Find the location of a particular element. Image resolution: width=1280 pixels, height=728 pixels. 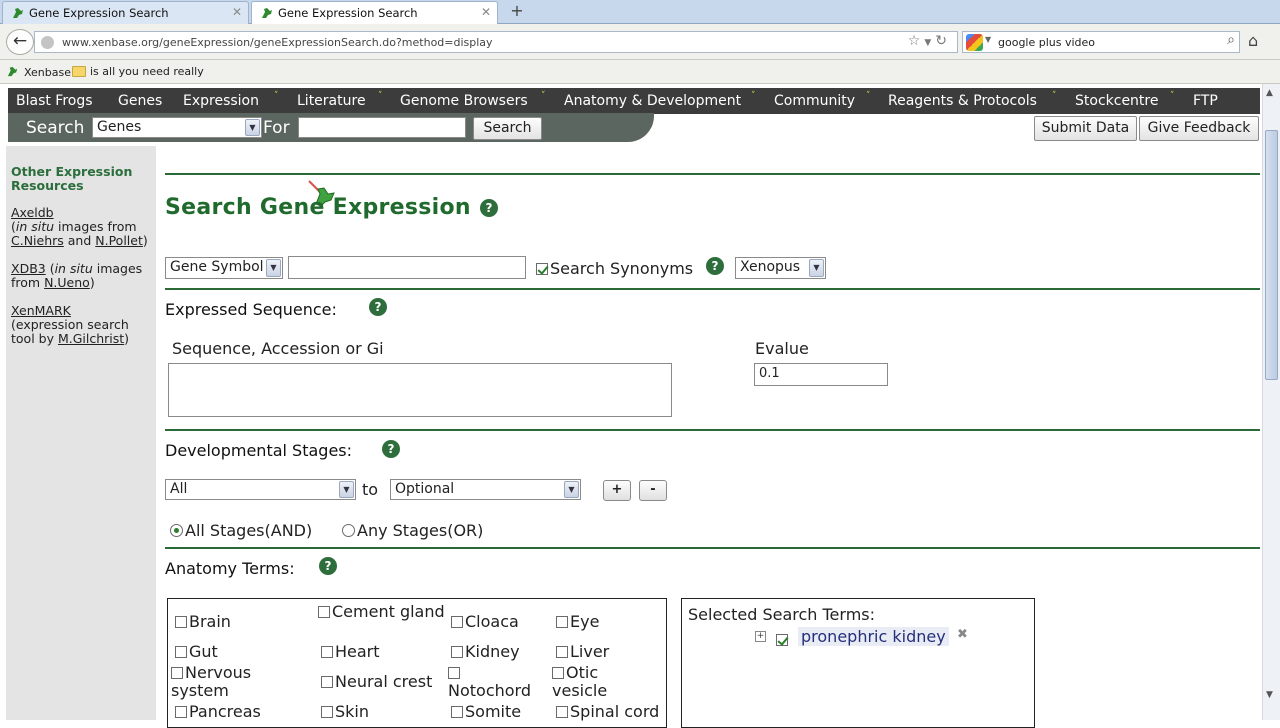

anatomy-term: Brain is located at coordinates (203, 622).